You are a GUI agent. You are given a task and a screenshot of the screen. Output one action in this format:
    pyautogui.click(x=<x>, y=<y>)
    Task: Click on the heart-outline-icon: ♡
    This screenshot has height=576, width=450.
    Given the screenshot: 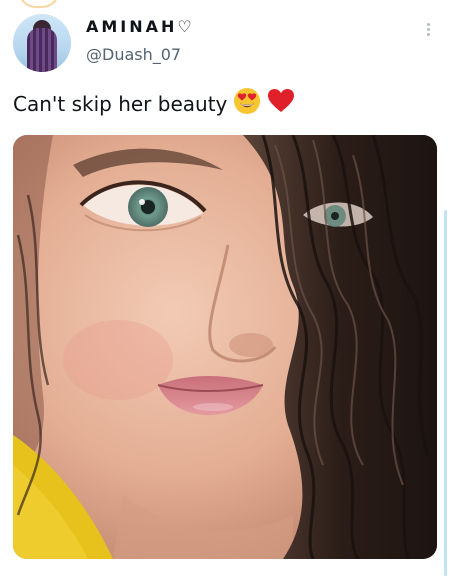 What is the action you would take?
    pyautogui.click(x=184, y=26)
    